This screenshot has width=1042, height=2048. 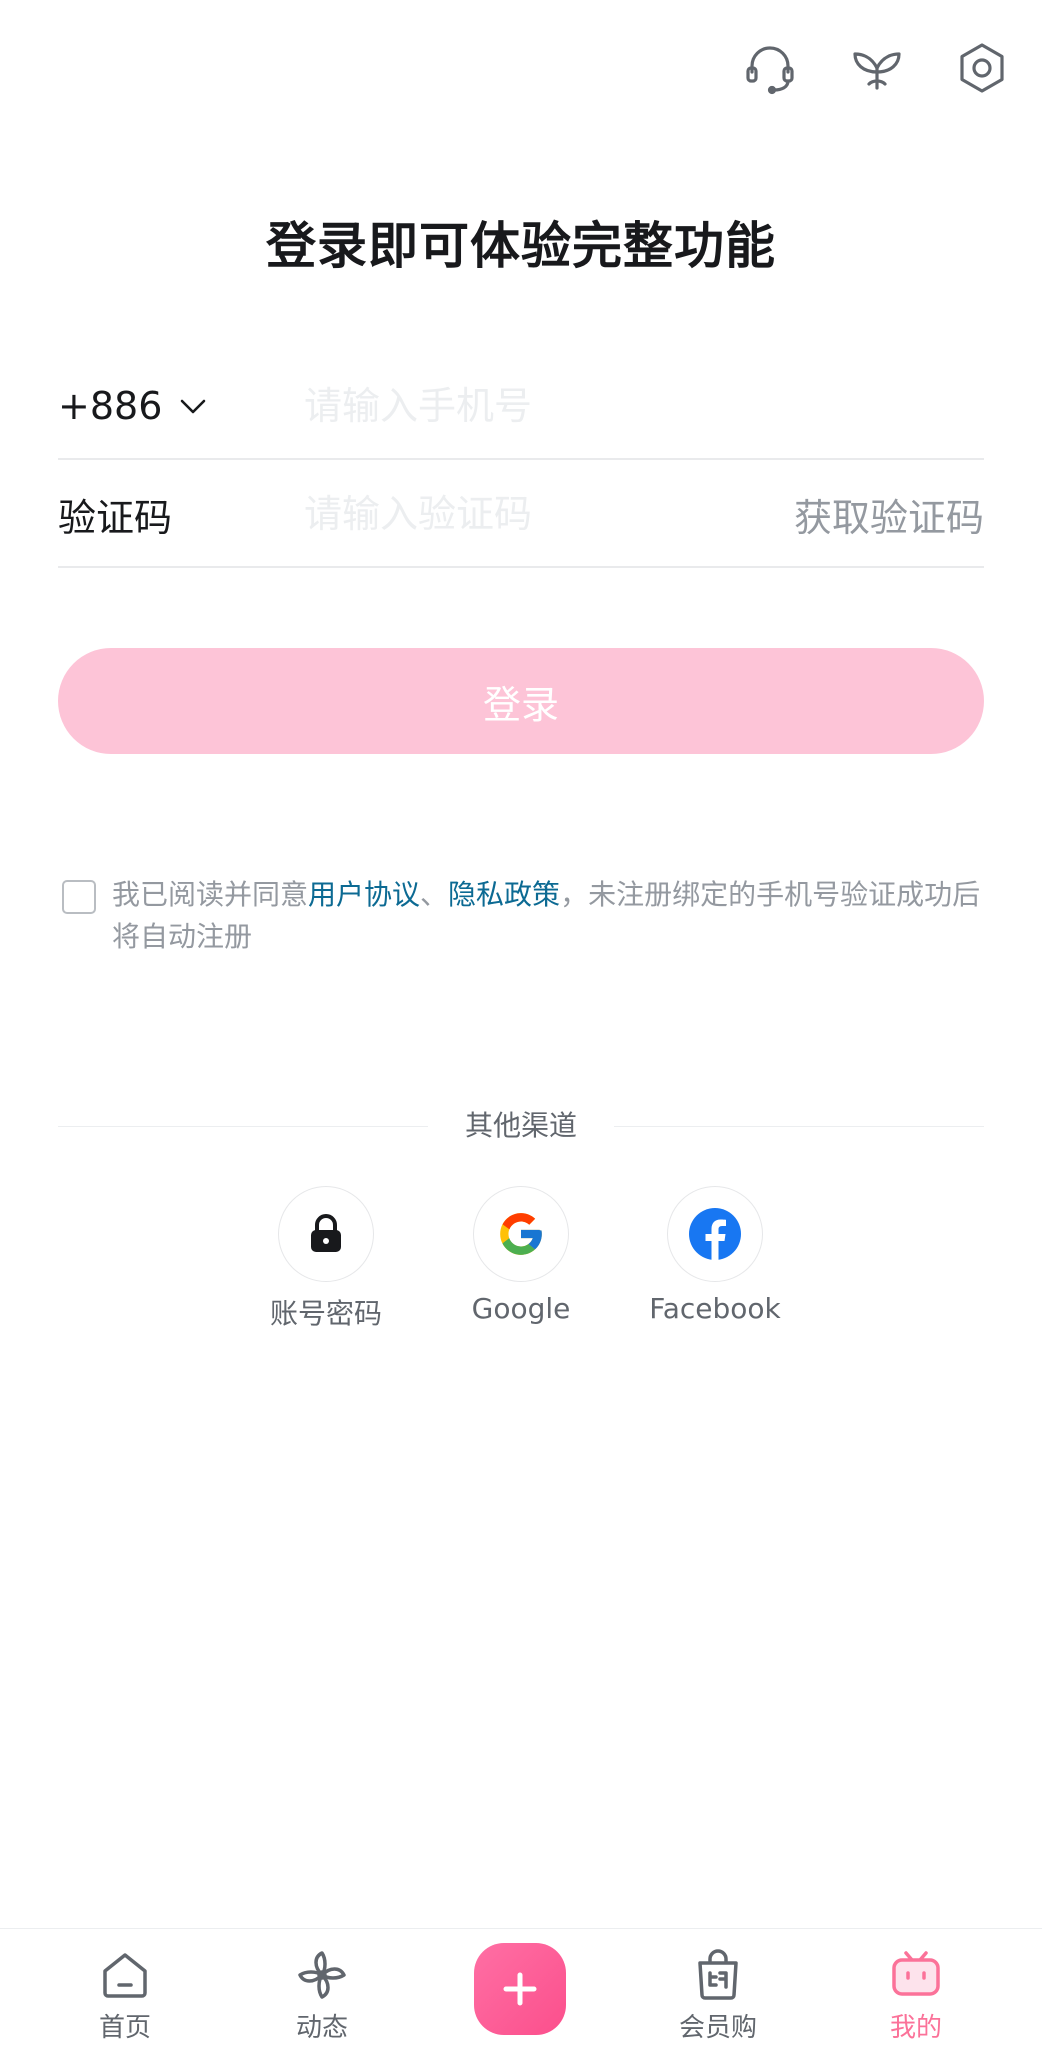 I want to click on google-login-option: Google, so click(x=521, y=1255).